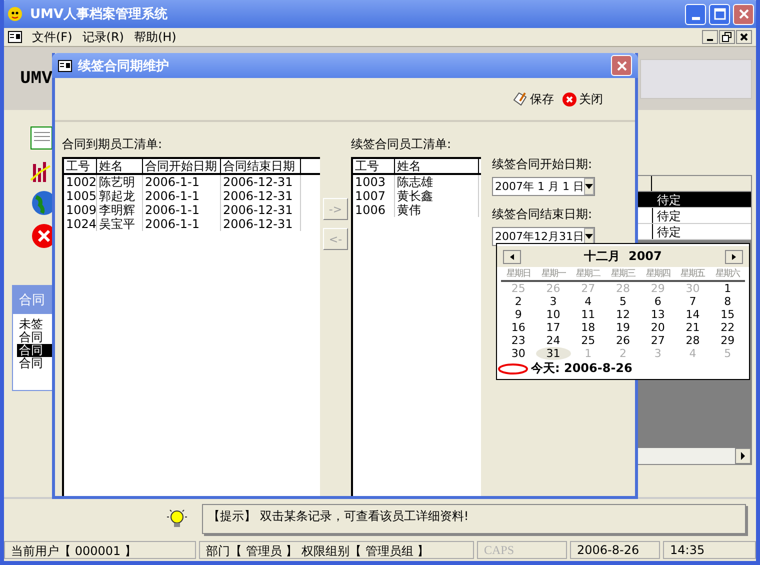  What do you see at coordinates (553, 314) in the screenshot?
I see `calendar-day: 10` at bounding box center [553, 314].